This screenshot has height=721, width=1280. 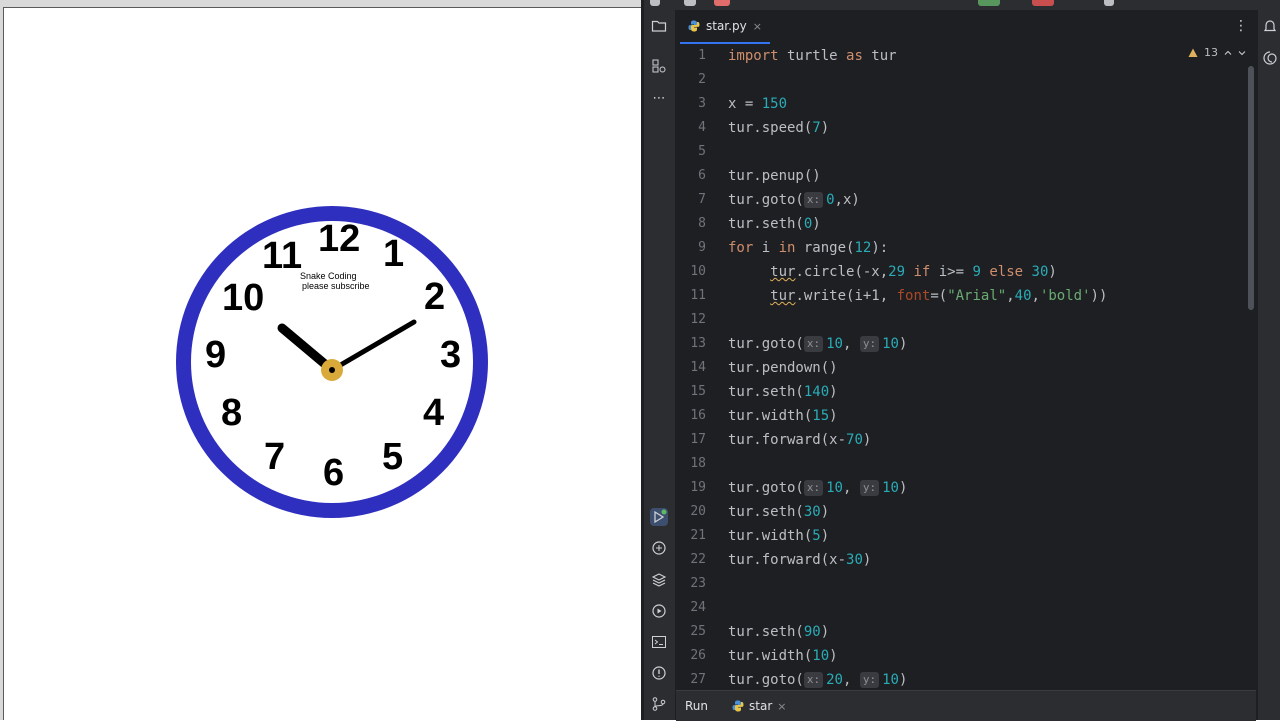 What do you see at coordinates (231, 413) in the screenshot?
I see `clock-number-8: 8` at bounding box center [231, 413].